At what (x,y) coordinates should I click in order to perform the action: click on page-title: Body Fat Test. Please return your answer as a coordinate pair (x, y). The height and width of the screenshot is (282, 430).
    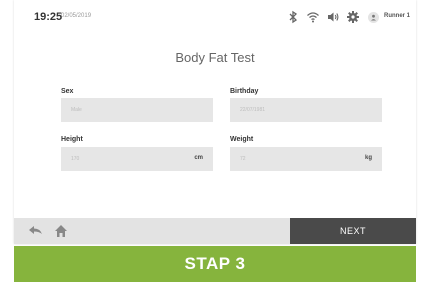
    Looking at the image, I should click on (215, 57).